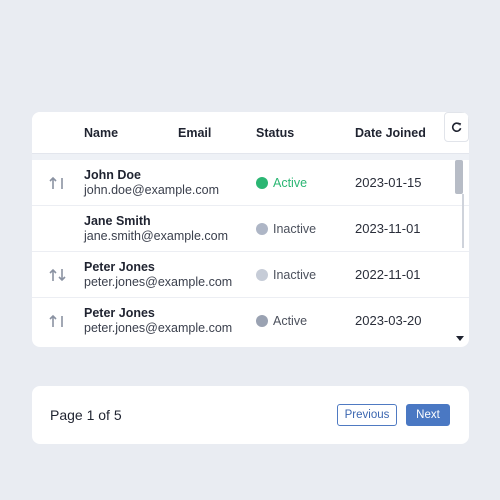  What do you see at coordinates (428, 415) in the screenshot?
I see `next-button: Next` at bounding box center [428, 415].